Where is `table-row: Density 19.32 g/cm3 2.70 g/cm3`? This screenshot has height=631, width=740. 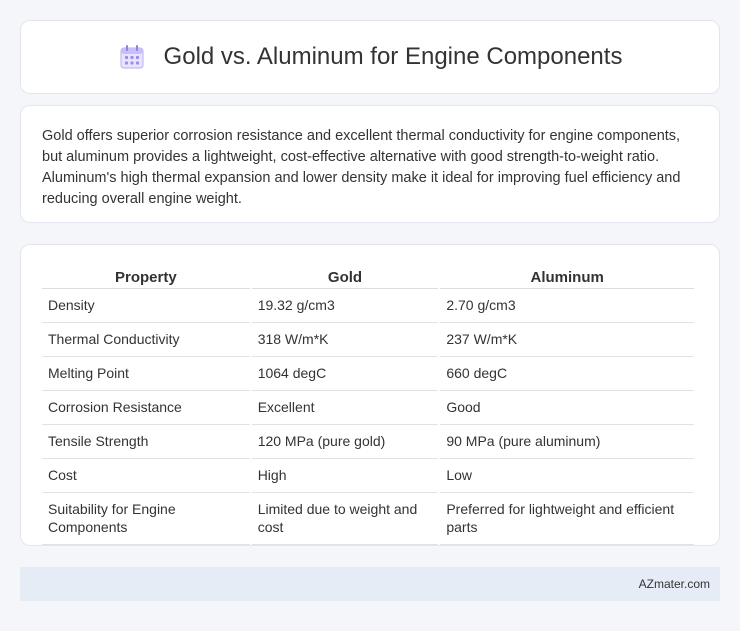
table-row: Density 19.32 g/cm3 2.70 g/cm3 is located at coordinates (368, 306).